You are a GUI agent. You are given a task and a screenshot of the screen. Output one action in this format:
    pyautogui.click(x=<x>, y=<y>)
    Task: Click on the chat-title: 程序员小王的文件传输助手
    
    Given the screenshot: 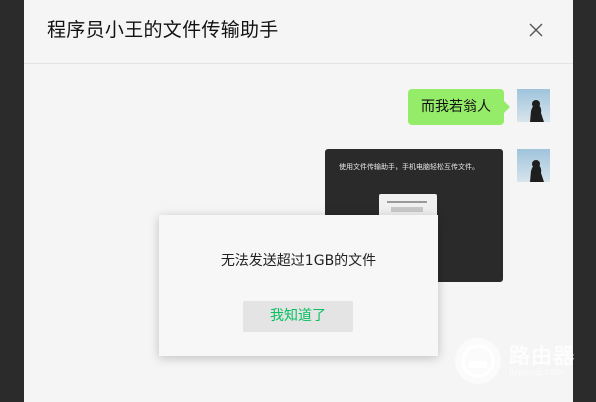 What is the action you would take?
    pyautogui.click(x=163, y=30)
    